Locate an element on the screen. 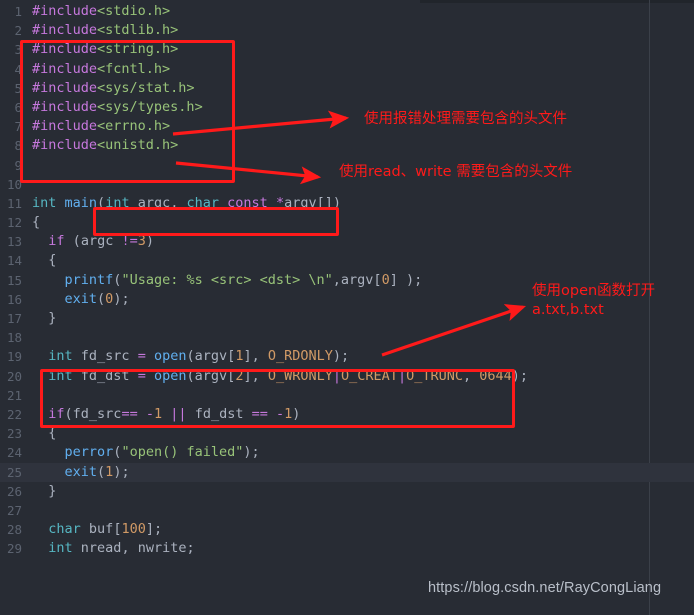 This screenshot has height=615, width=694. line-number: 1 is located at coordinates (18, 11).